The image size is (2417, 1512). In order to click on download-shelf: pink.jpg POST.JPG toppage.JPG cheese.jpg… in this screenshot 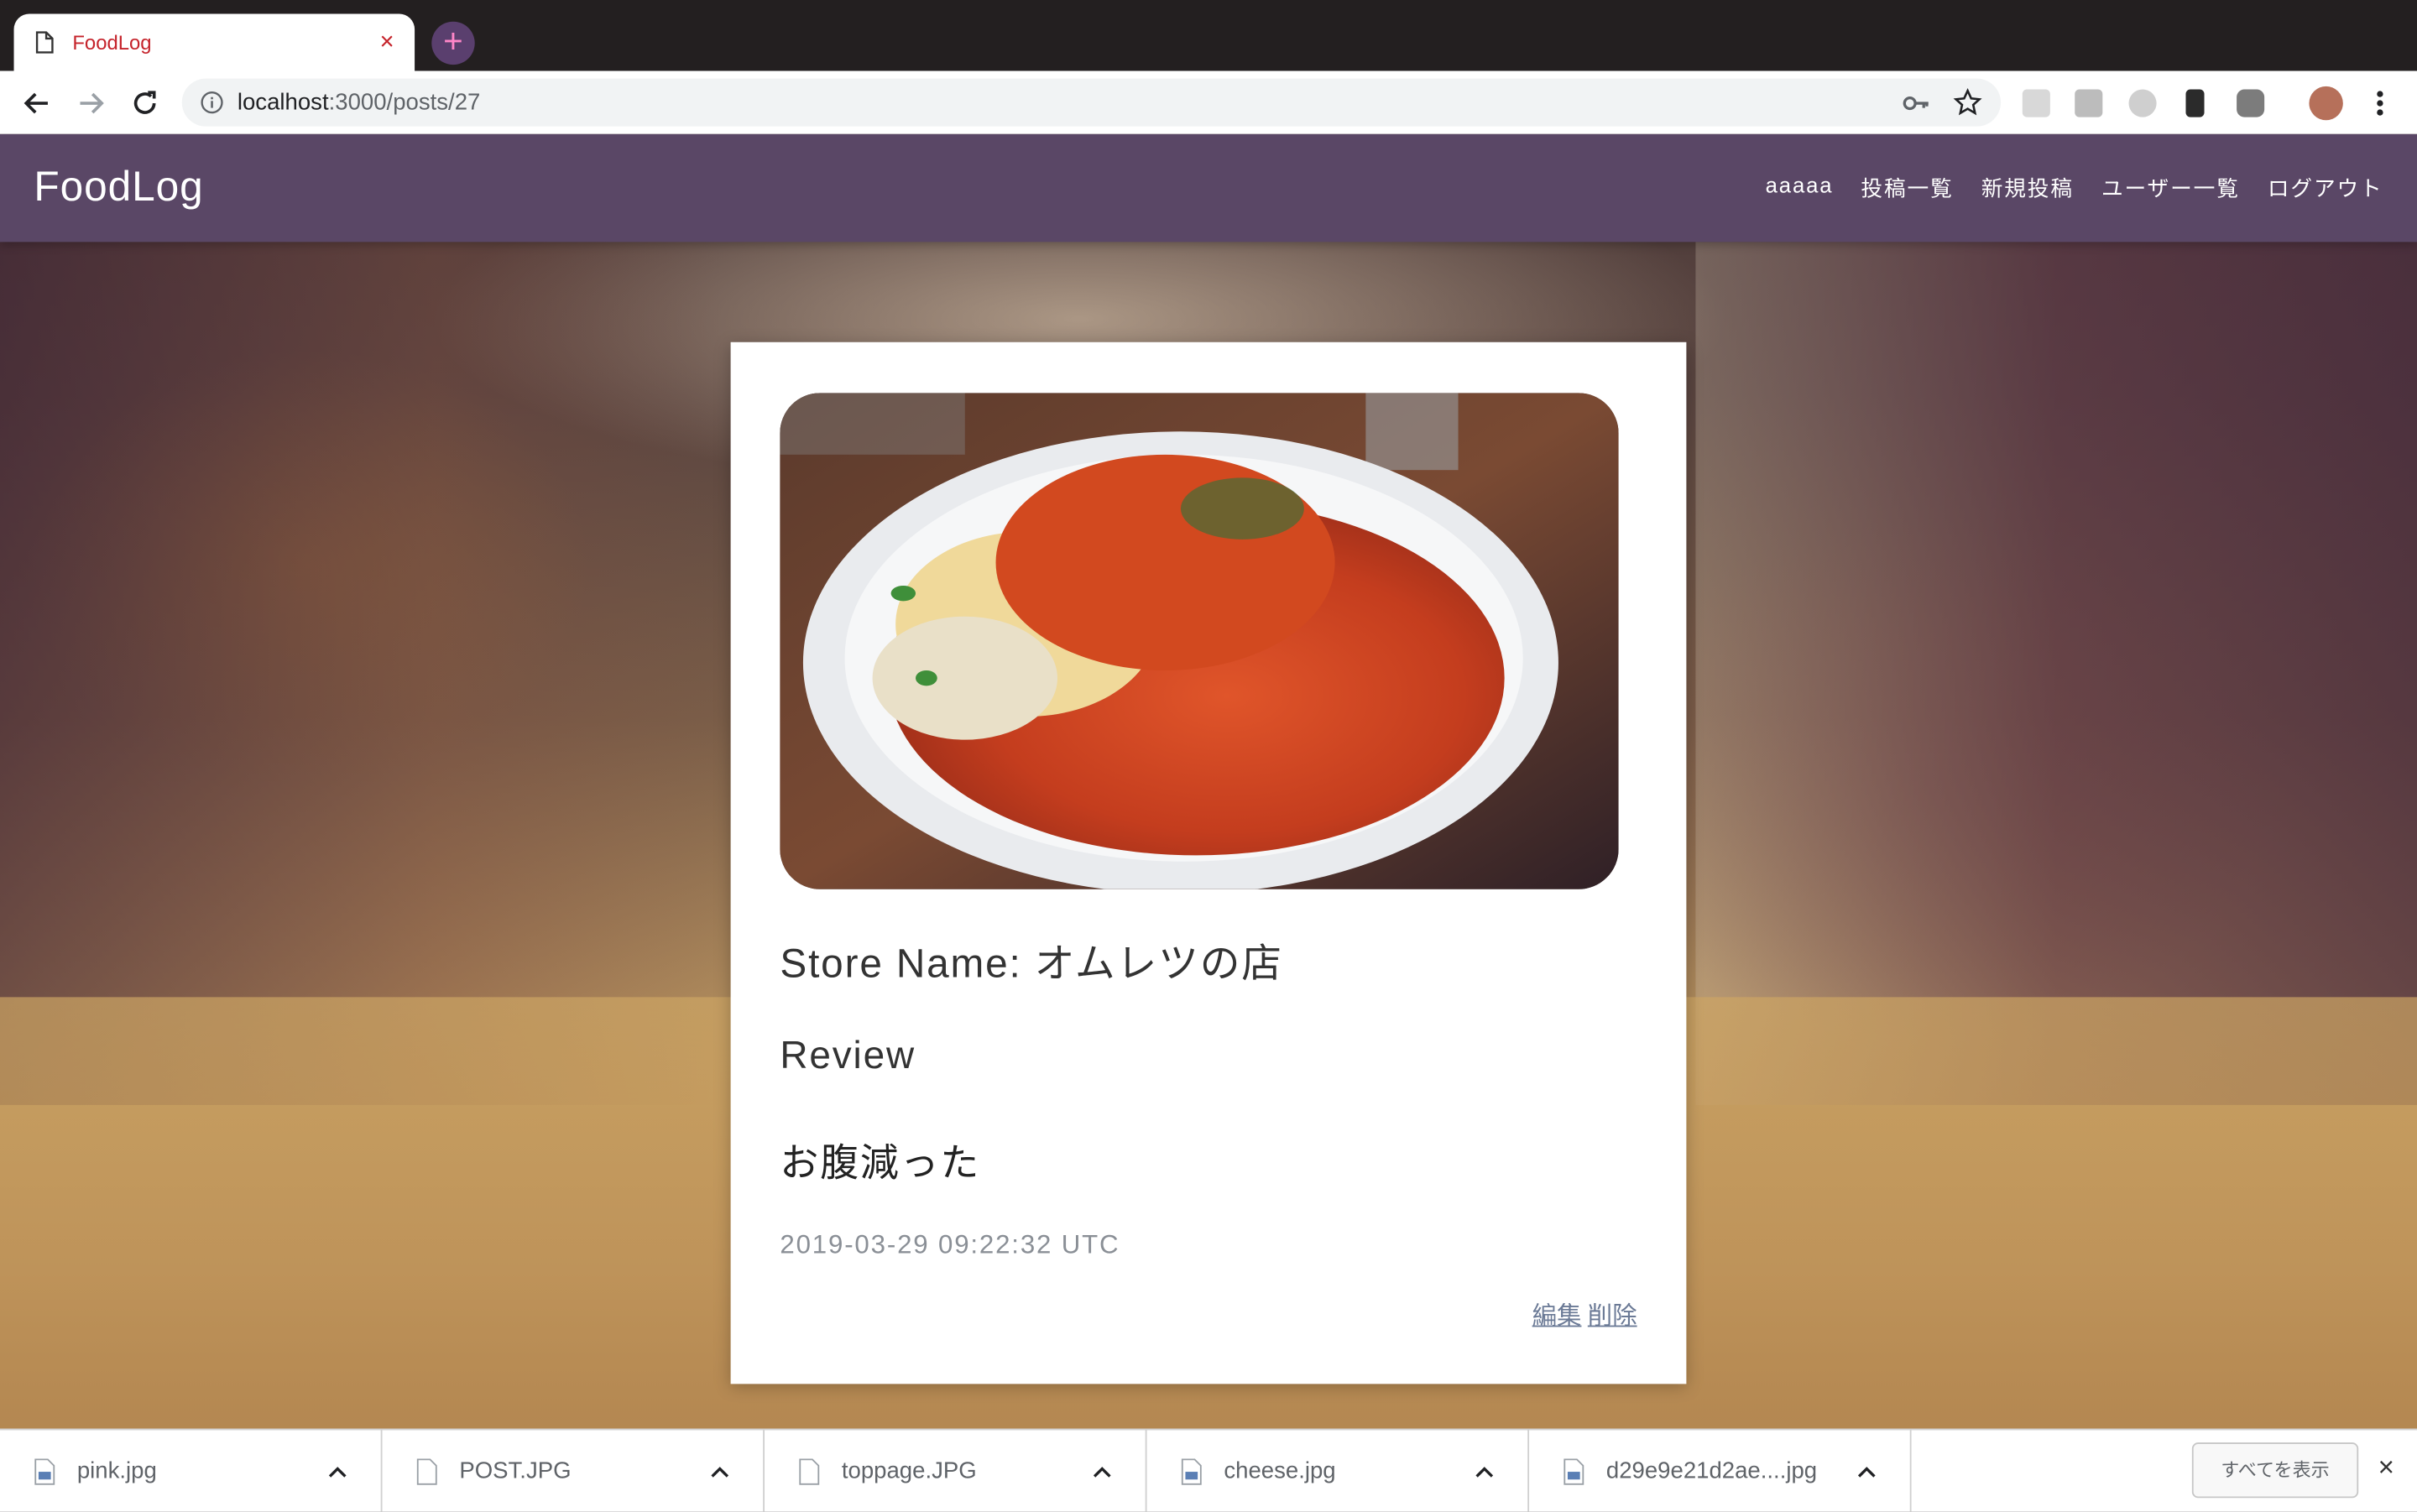, I will do `click(1208, 1470)`.